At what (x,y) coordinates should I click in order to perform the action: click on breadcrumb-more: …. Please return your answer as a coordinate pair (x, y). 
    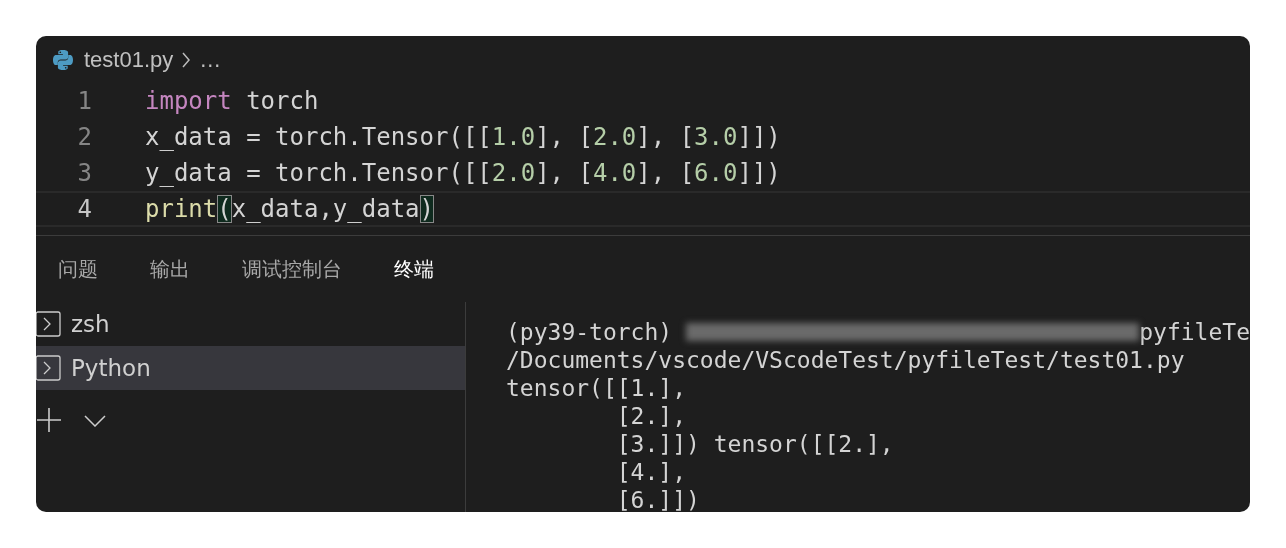
    Looking at the image, I should click on (210, 59).